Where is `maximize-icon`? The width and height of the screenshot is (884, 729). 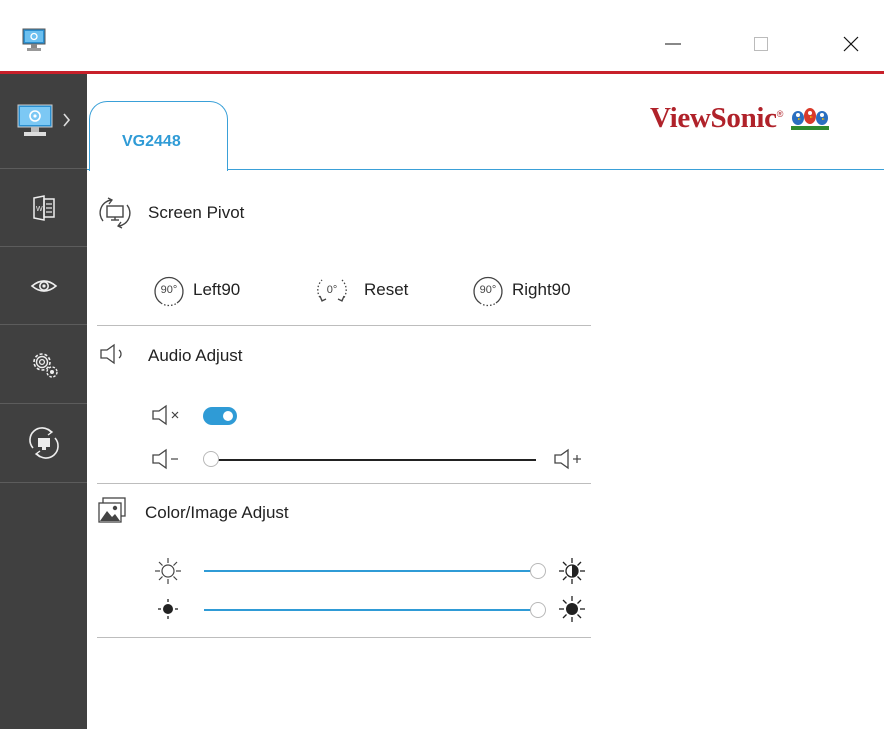
maximize-icon is located at coordinates (761, 44).